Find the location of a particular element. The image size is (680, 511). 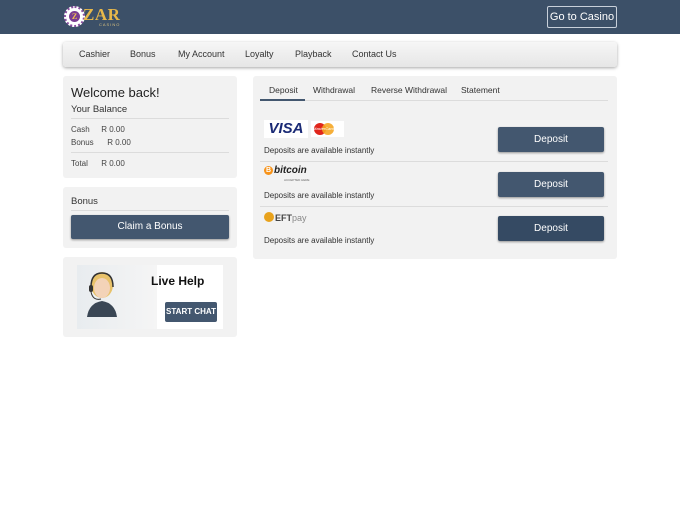

bonus-heading: Bonus is located at coordinates (84, 201).